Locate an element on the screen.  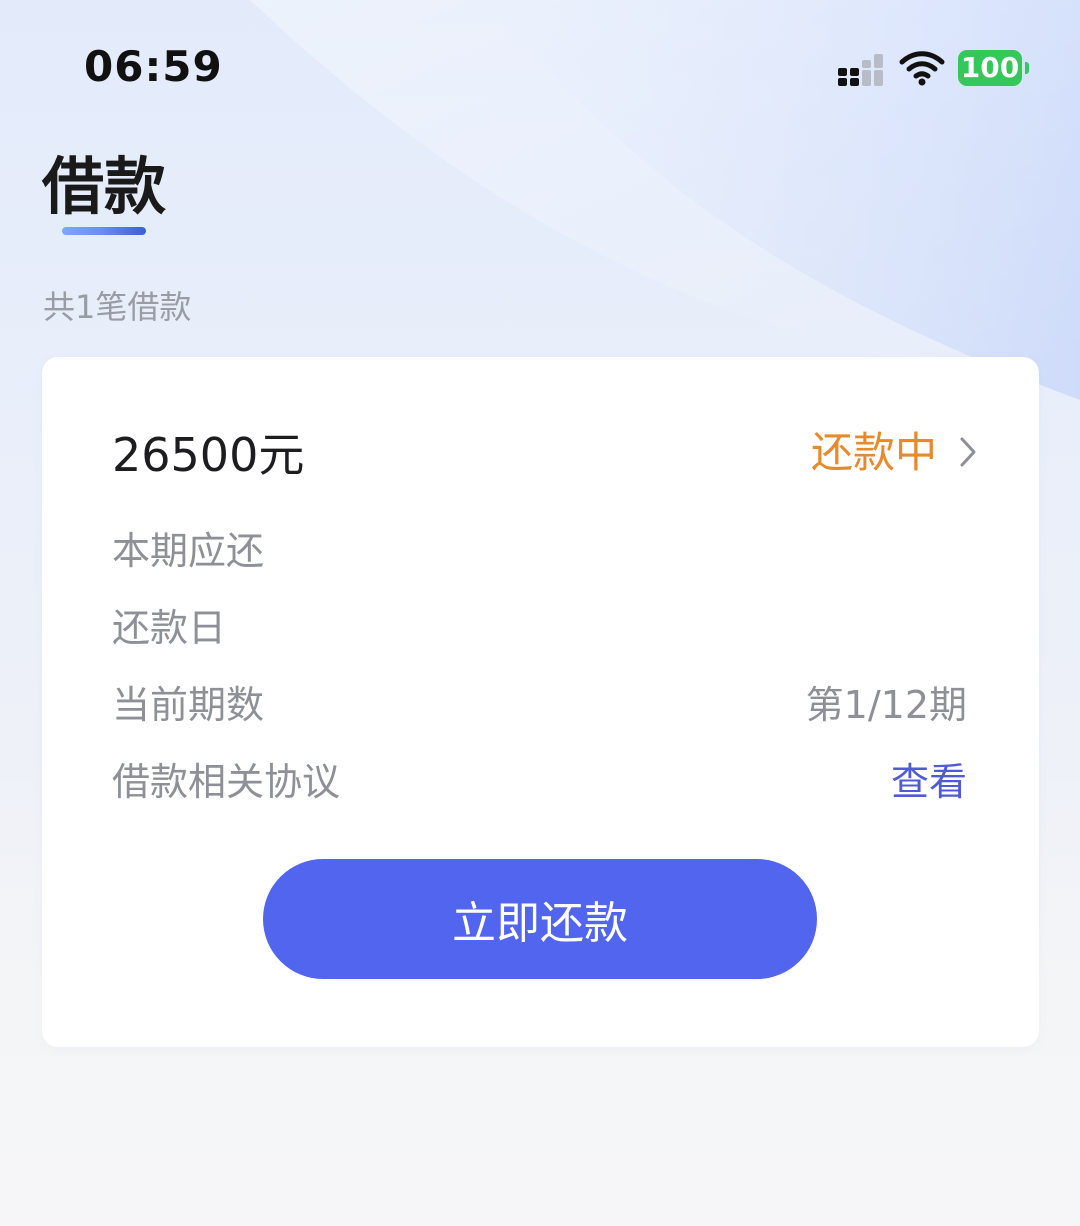
row-label: 还款日 is located at coordinates (169, 628).